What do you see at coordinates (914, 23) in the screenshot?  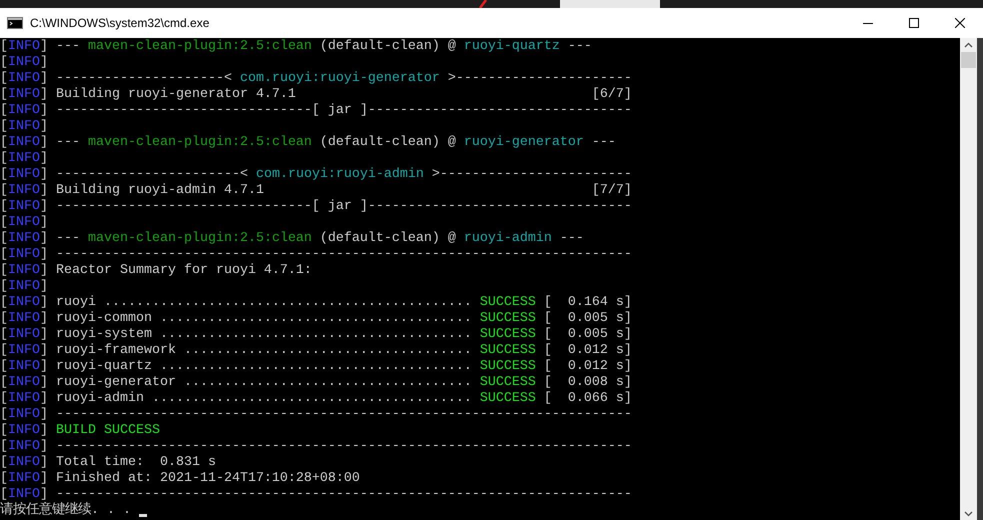 I see `maximize-icon` at bounding box center [914, 23].